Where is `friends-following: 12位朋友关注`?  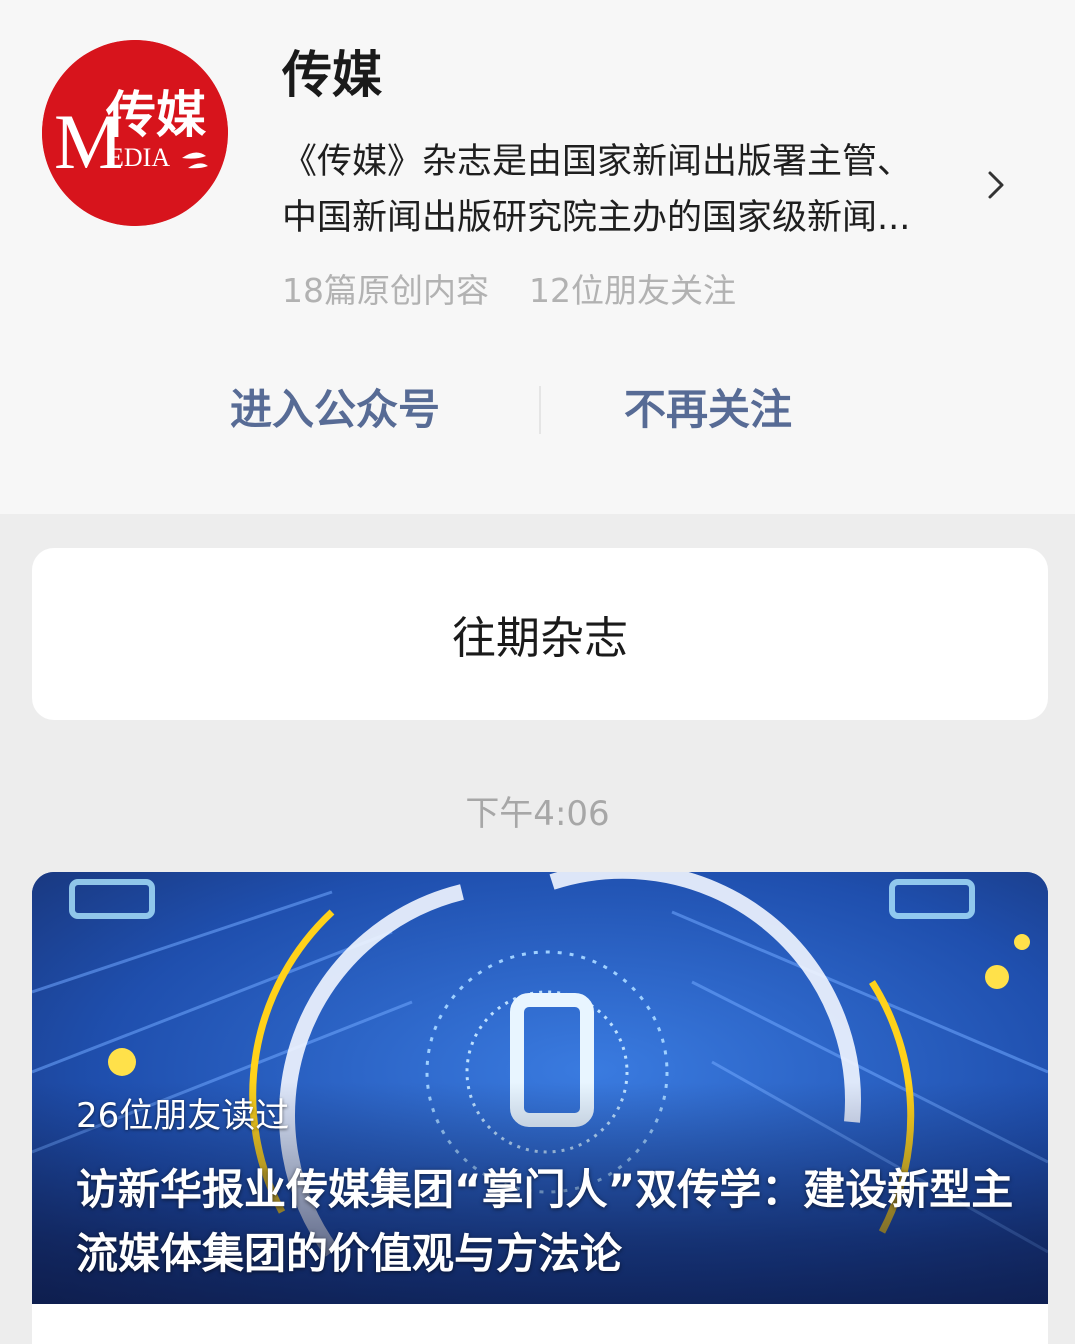
friends-following: 12位朋友关注 is located at coordinates (632, 290).